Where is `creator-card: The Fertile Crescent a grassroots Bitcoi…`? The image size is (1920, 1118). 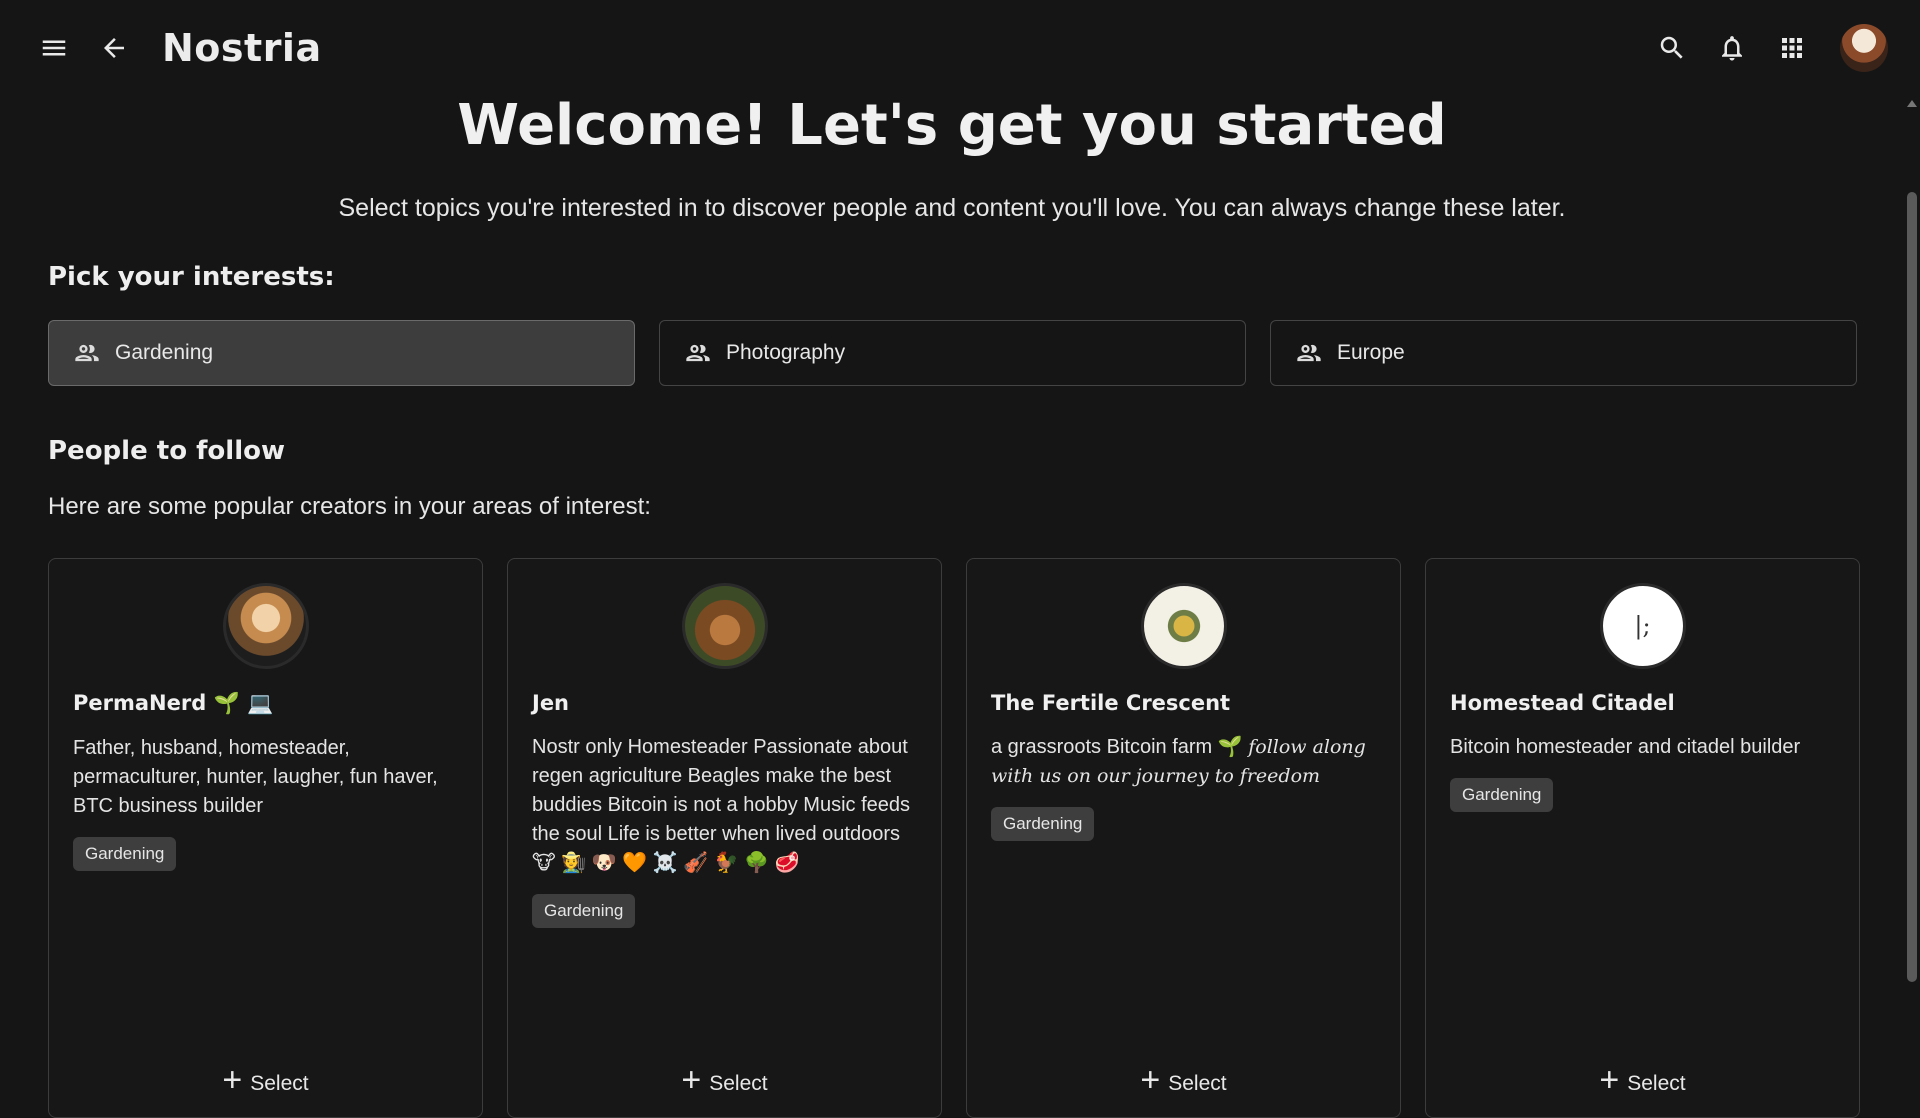 creator-card: The Fertile Crescent a grassroots Bitcoi… is located at coordinates (1183, 838).